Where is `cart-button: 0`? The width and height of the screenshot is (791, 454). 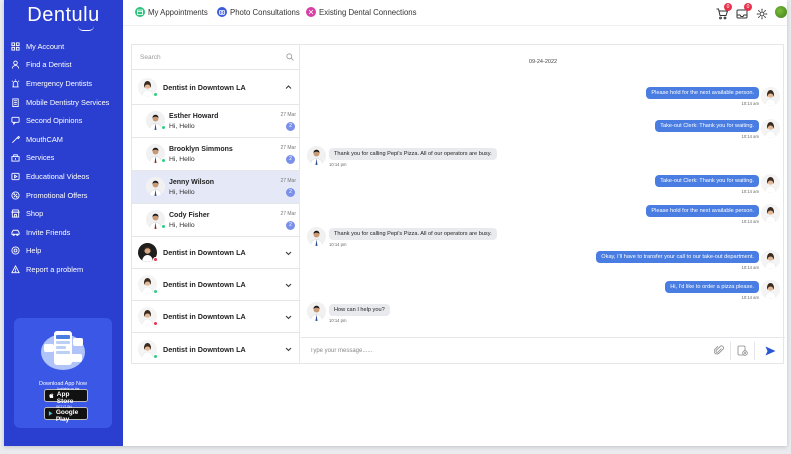
cart-button: 0 is located at coordinates (724, 11).